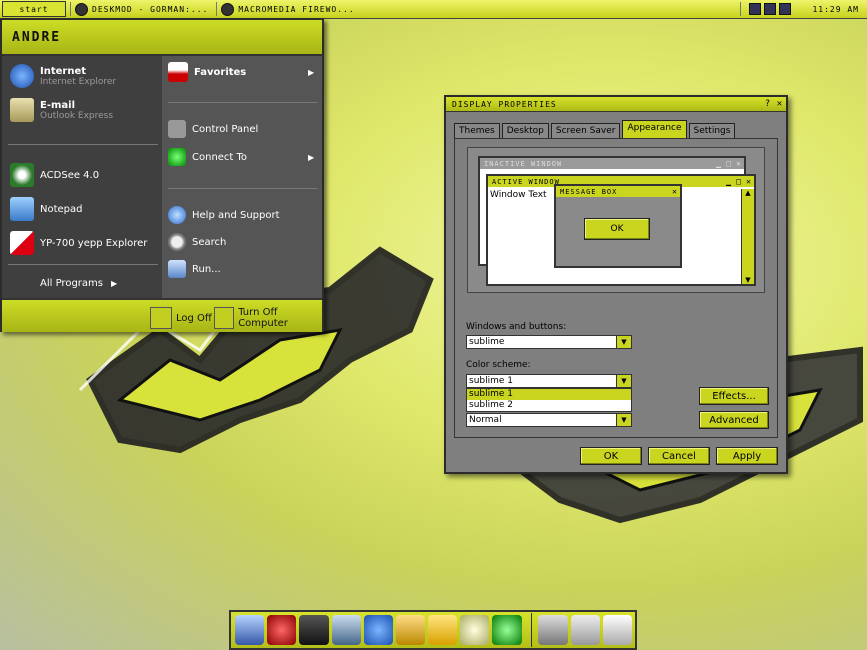 The height and width of the screenshot is (650, 867). I want to click on trash-icon, so click(617, 630).